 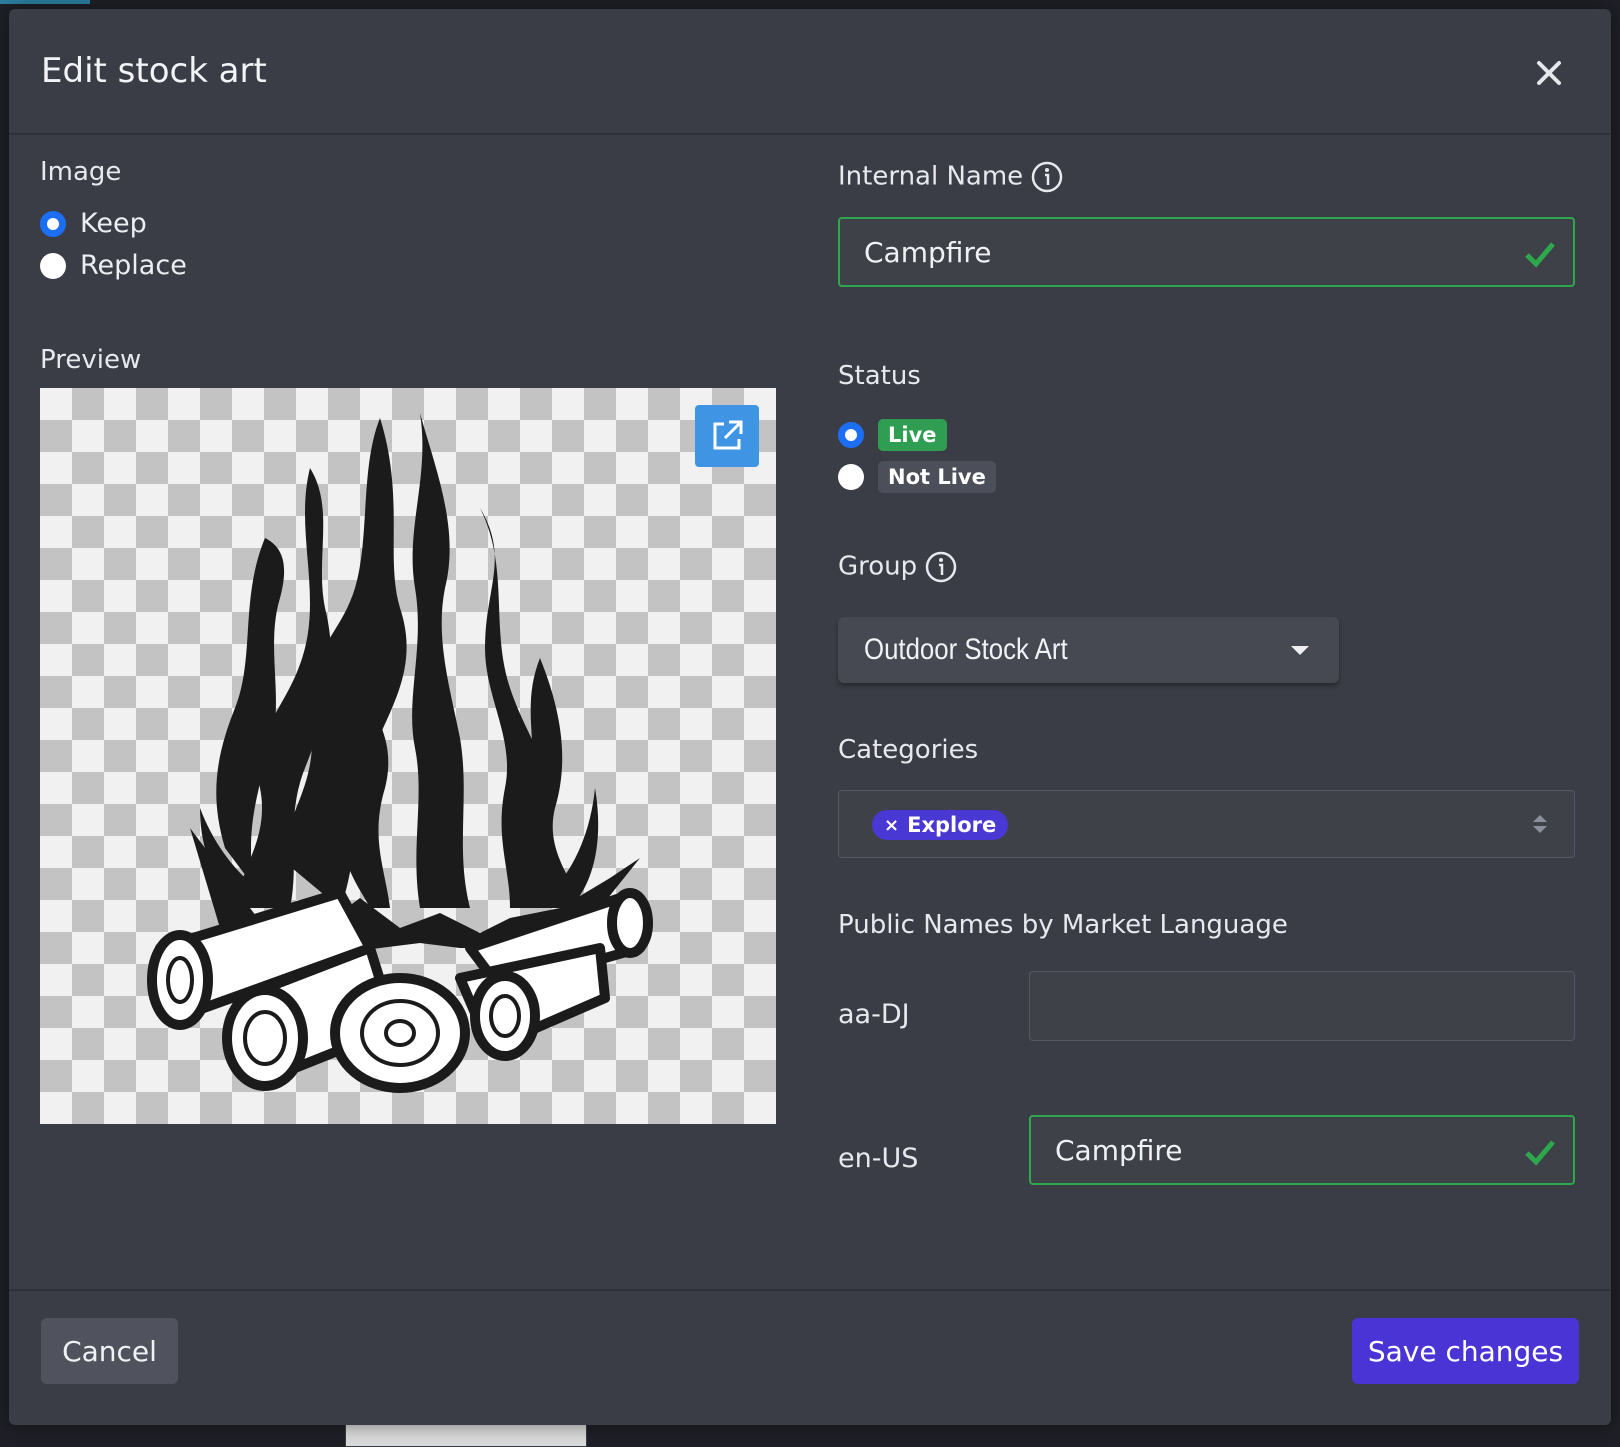 I want to click on external-link-icon, so click(x=728, y=435).